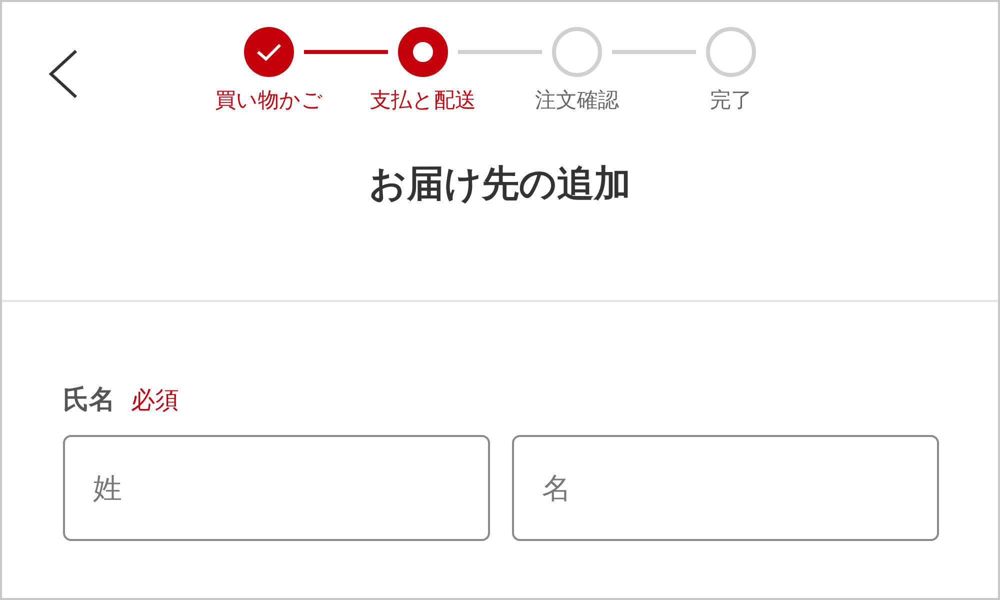 This screenshot has width=1000, height=600. Describe the element at coordinates (731, 100) in the screenshot. I see `step-label: 完了` at that location.